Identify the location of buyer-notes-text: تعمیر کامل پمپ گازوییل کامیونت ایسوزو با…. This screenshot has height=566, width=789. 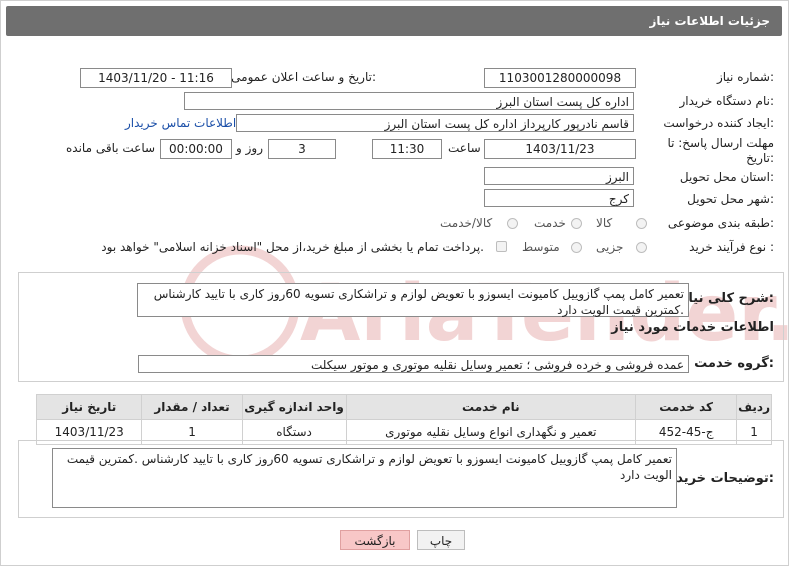
(364, 478).